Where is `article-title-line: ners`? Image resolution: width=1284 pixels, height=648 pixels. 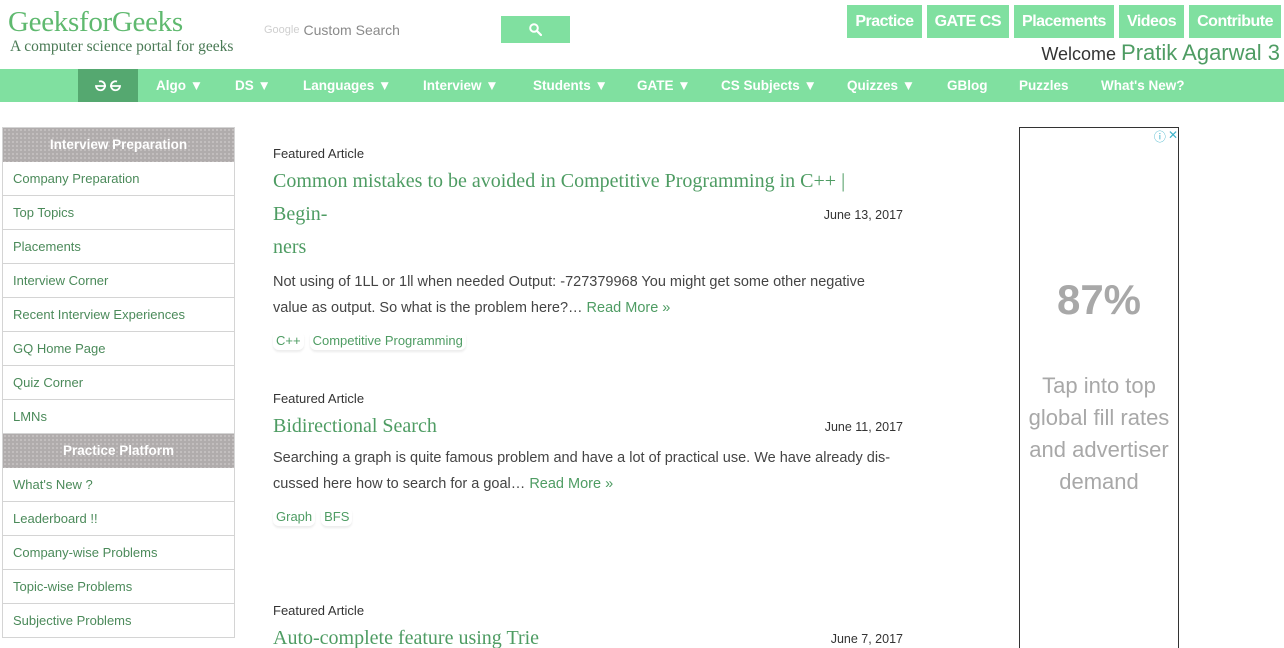
article-title-line: ners is located at coordinates (290, 247).